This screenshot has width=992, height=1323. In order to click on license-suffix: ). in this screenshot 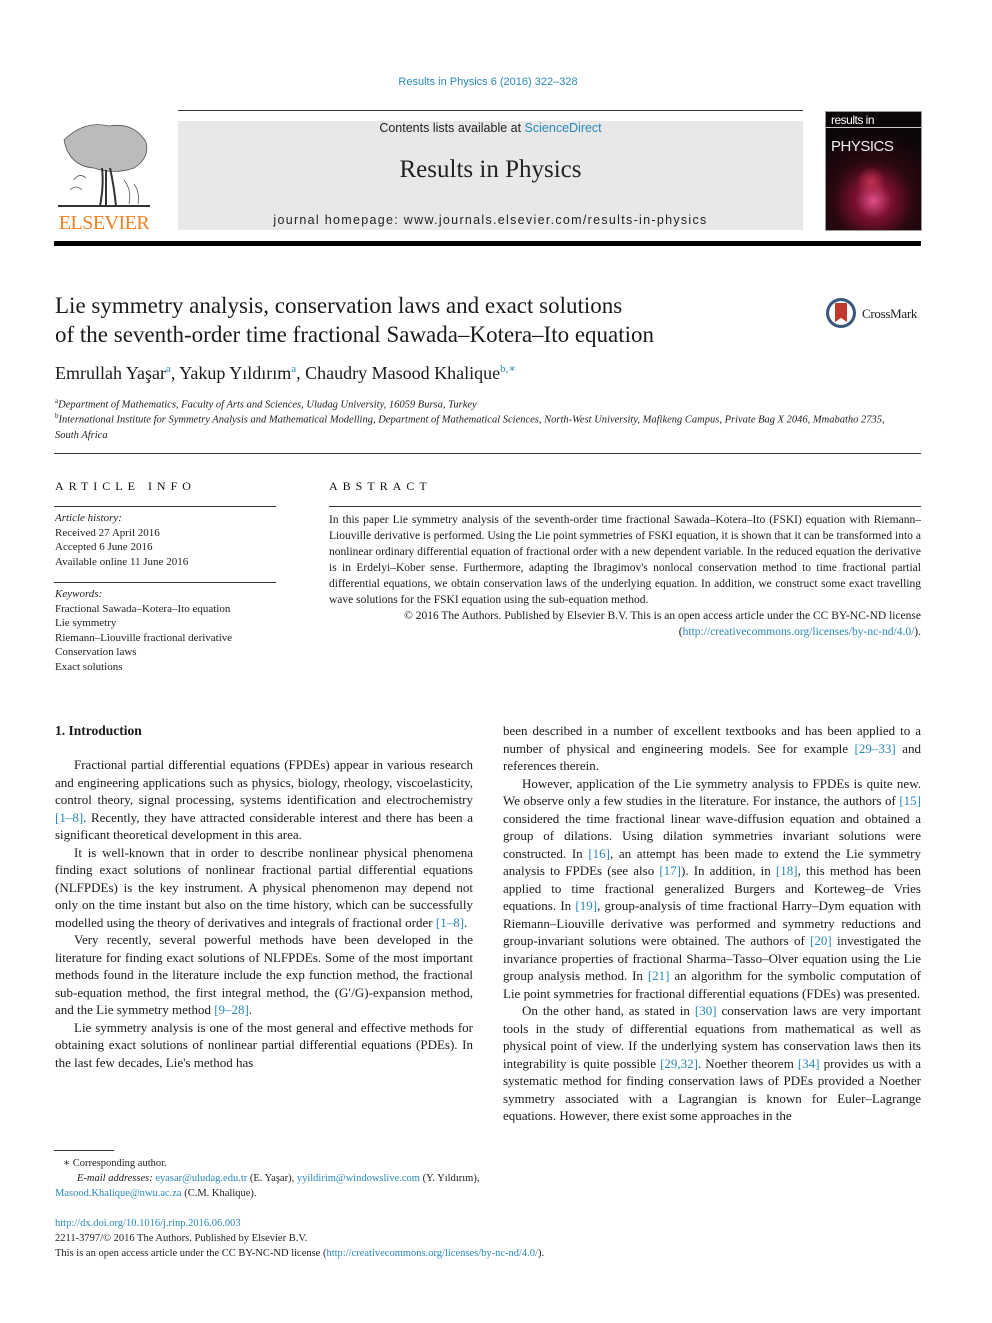, I will do `click(917, 632)`.